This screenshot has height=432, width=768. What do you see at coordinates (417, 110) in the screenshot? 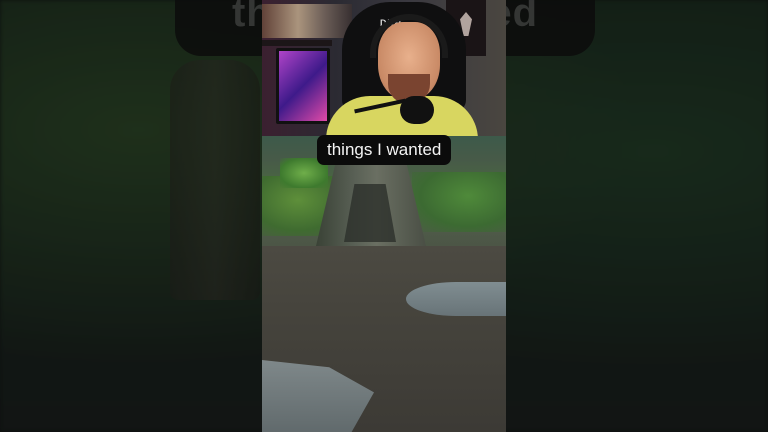
I see `microphone-icon` at bounding box center [417, 110].